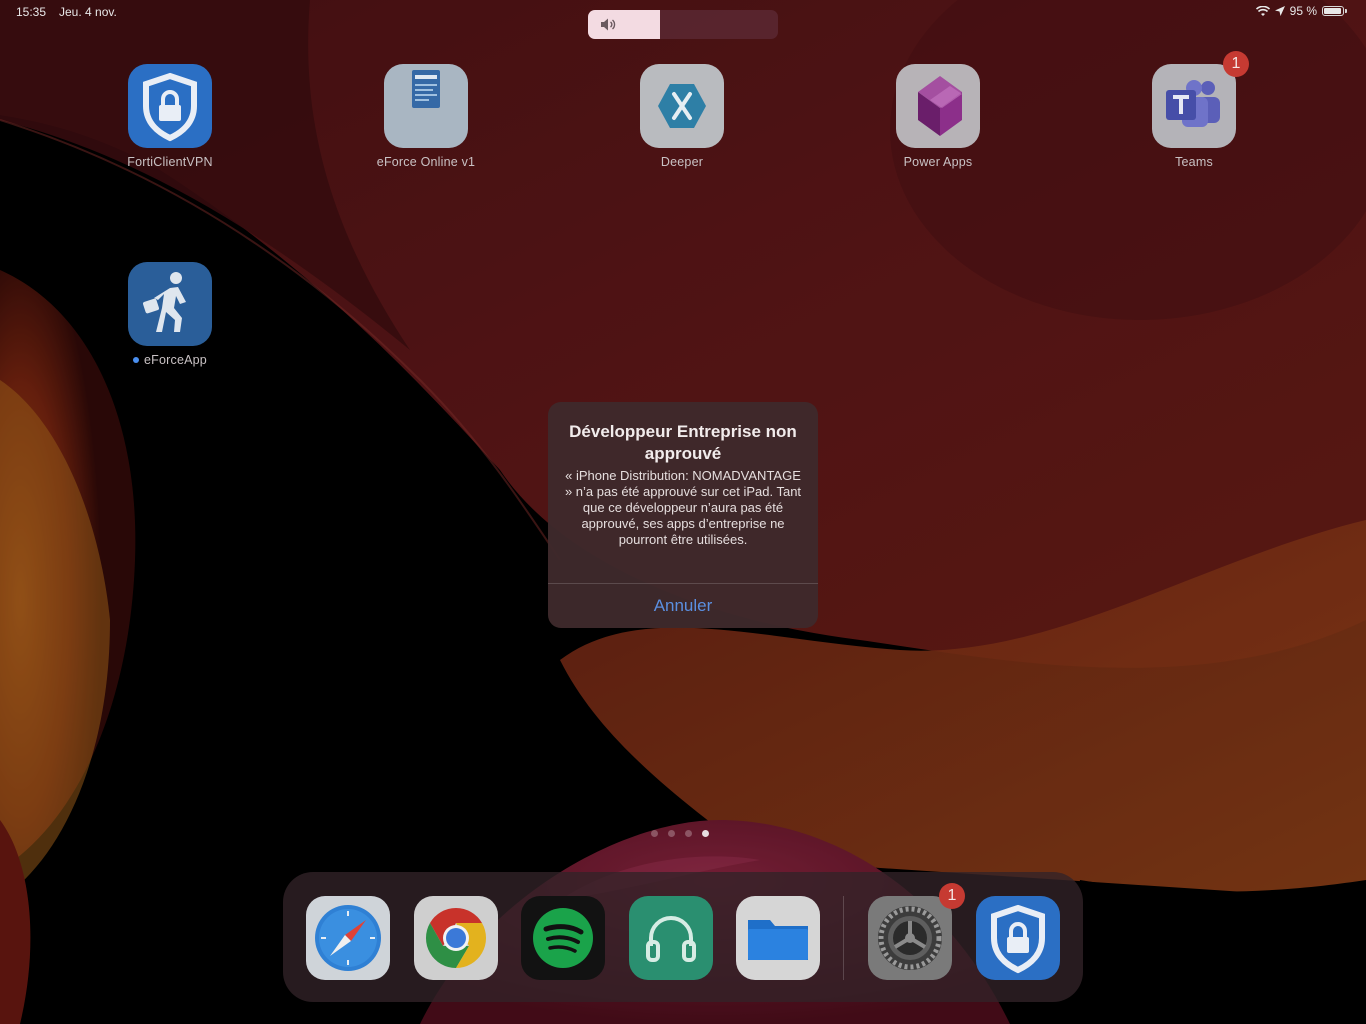 The width and height of the screenshot is (1366, 1024). I want to click on chrome-icon, so click(456, 938).